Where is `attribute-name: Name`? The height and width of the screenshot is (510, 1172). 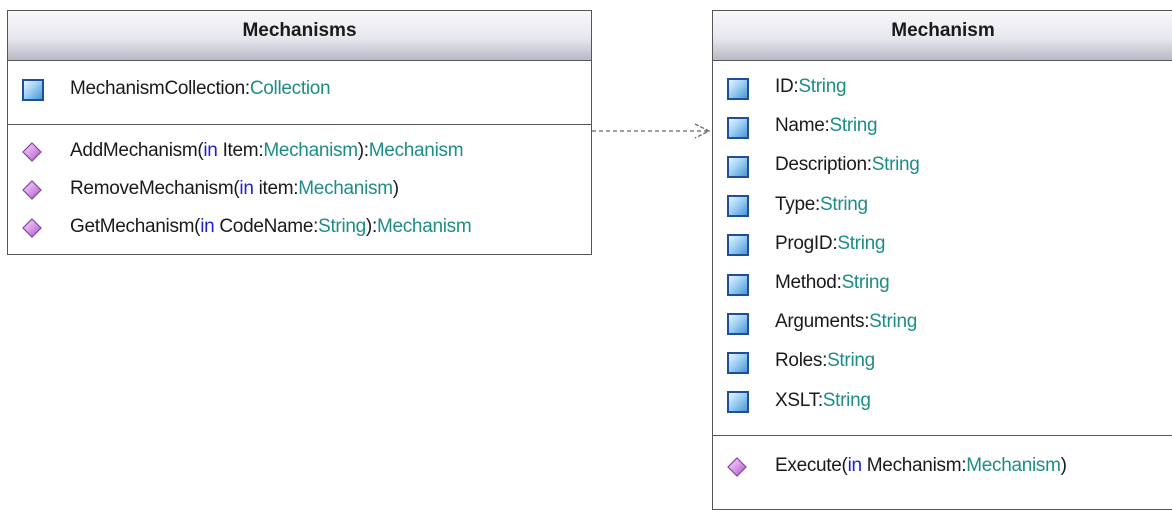 attribute-name: Name is located at coordinates (800, 126).